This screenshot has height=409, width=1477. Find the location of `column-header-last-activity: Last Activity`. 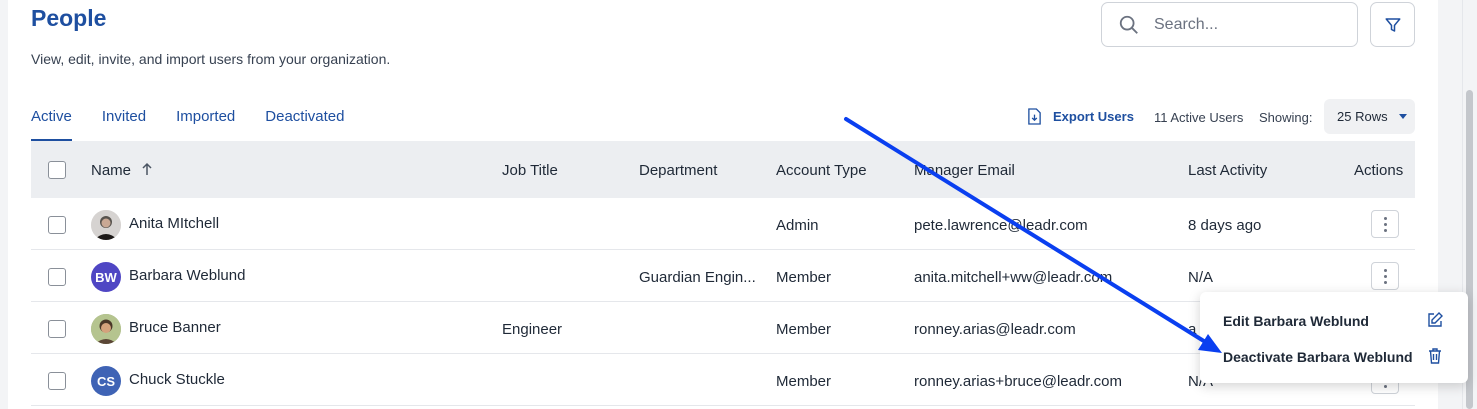

column-header-last-activity: Last Activity is located at coordinates (1228, 170).